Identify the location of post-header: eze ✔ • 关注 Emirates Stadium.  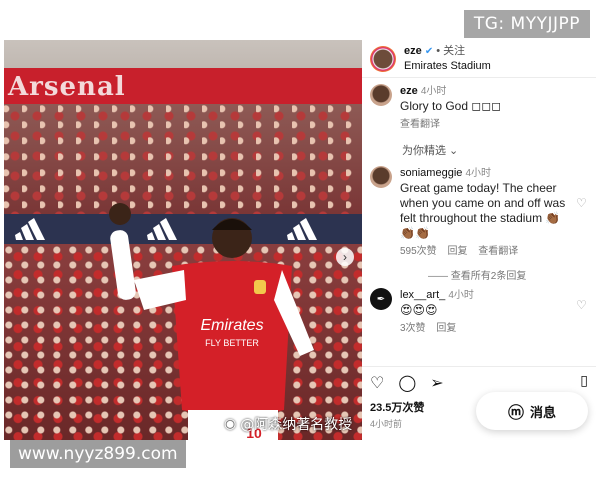
(479, 59).